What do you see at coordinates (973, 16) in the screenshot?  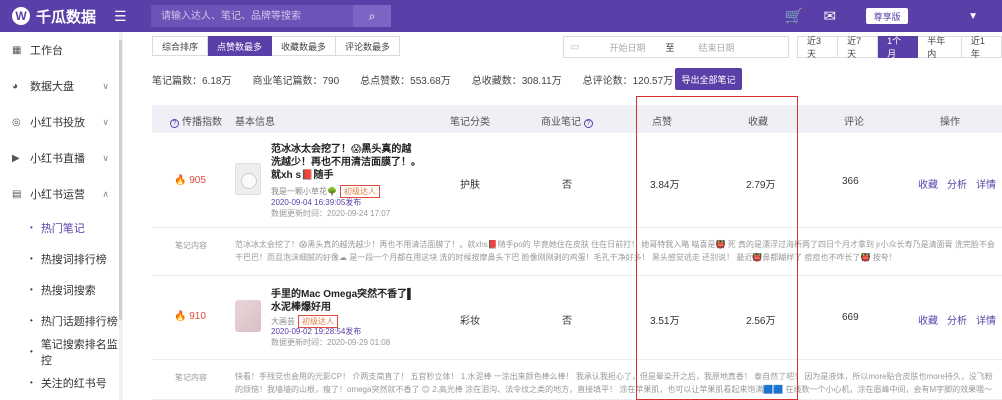 I see `chevron-down-icon: ▼` at bounding box center [973, 16].